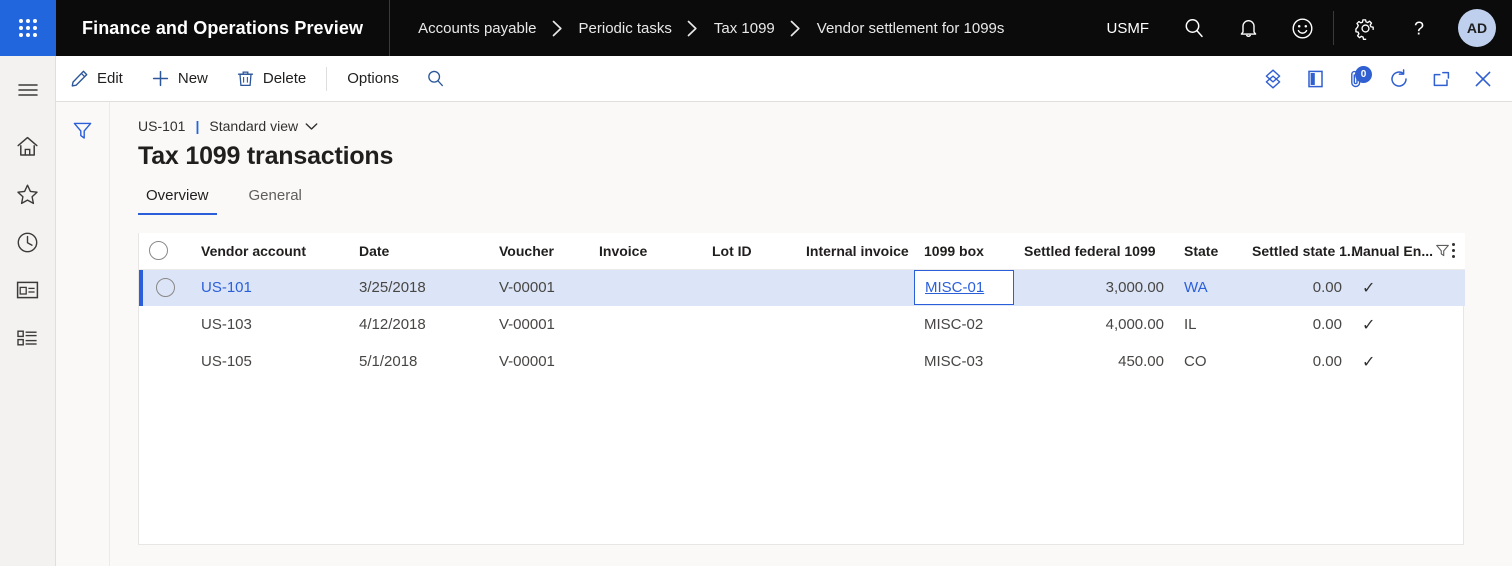 This screenshot has height=566, width=1512. I want to click on cell-date: 4/12/2018, so click(419, 324).